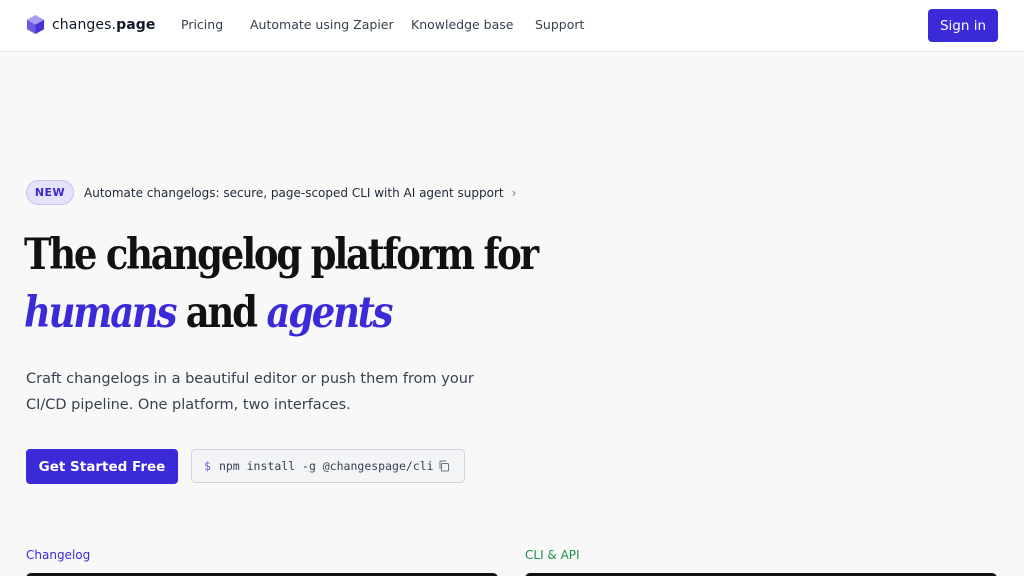  I want to click on headline-agents: agents, so click(329, 313).